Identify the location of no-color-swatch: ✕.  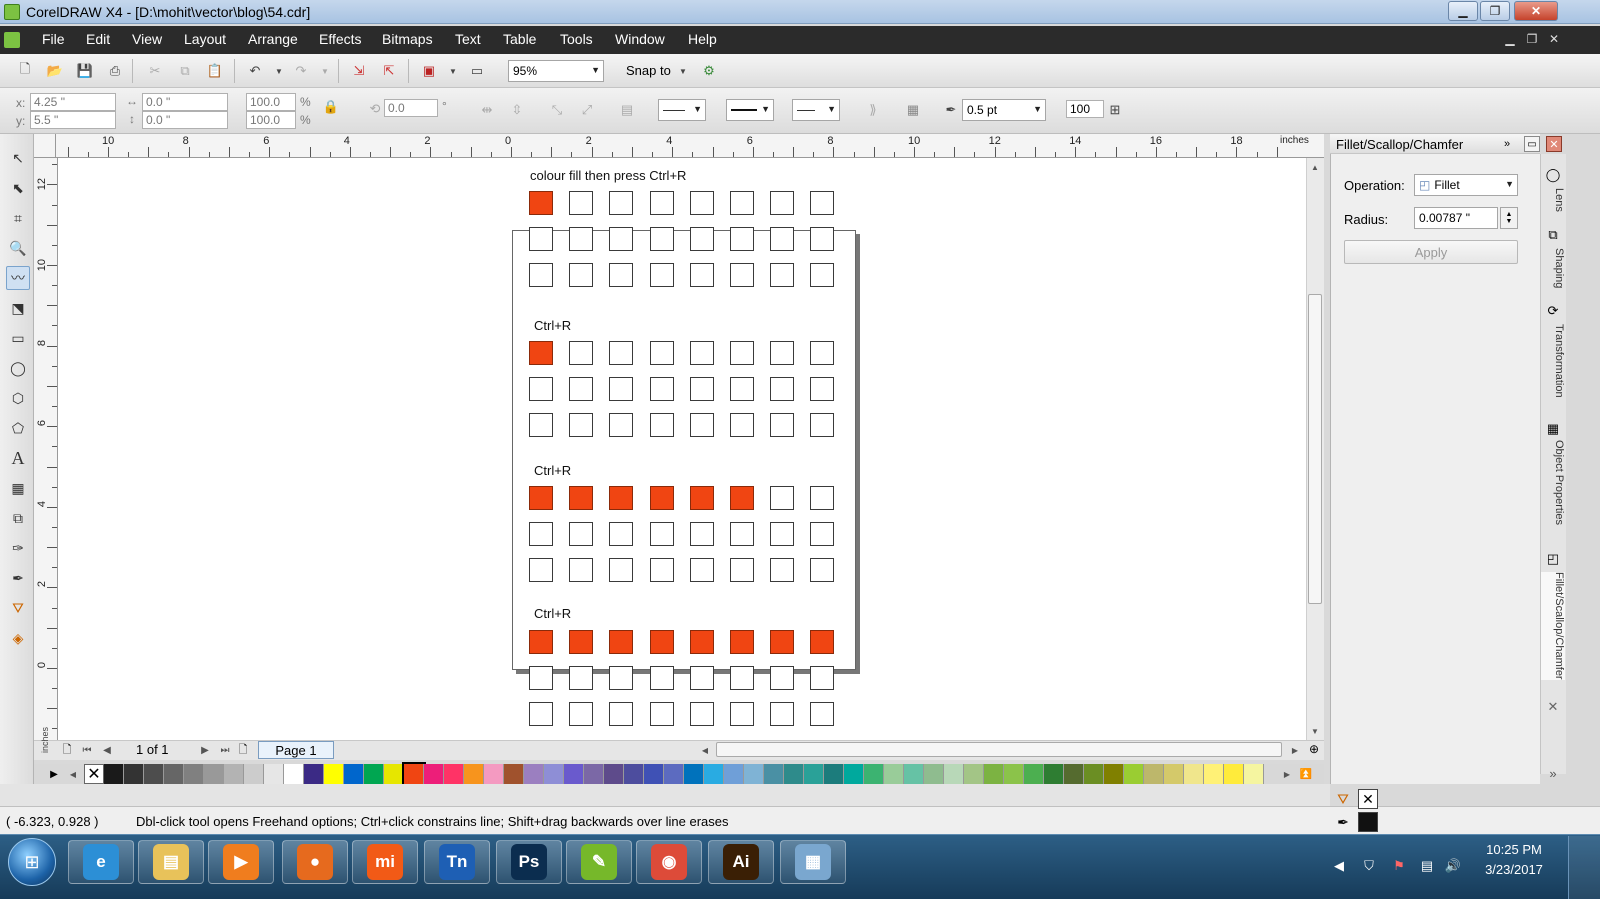
(94, 774).